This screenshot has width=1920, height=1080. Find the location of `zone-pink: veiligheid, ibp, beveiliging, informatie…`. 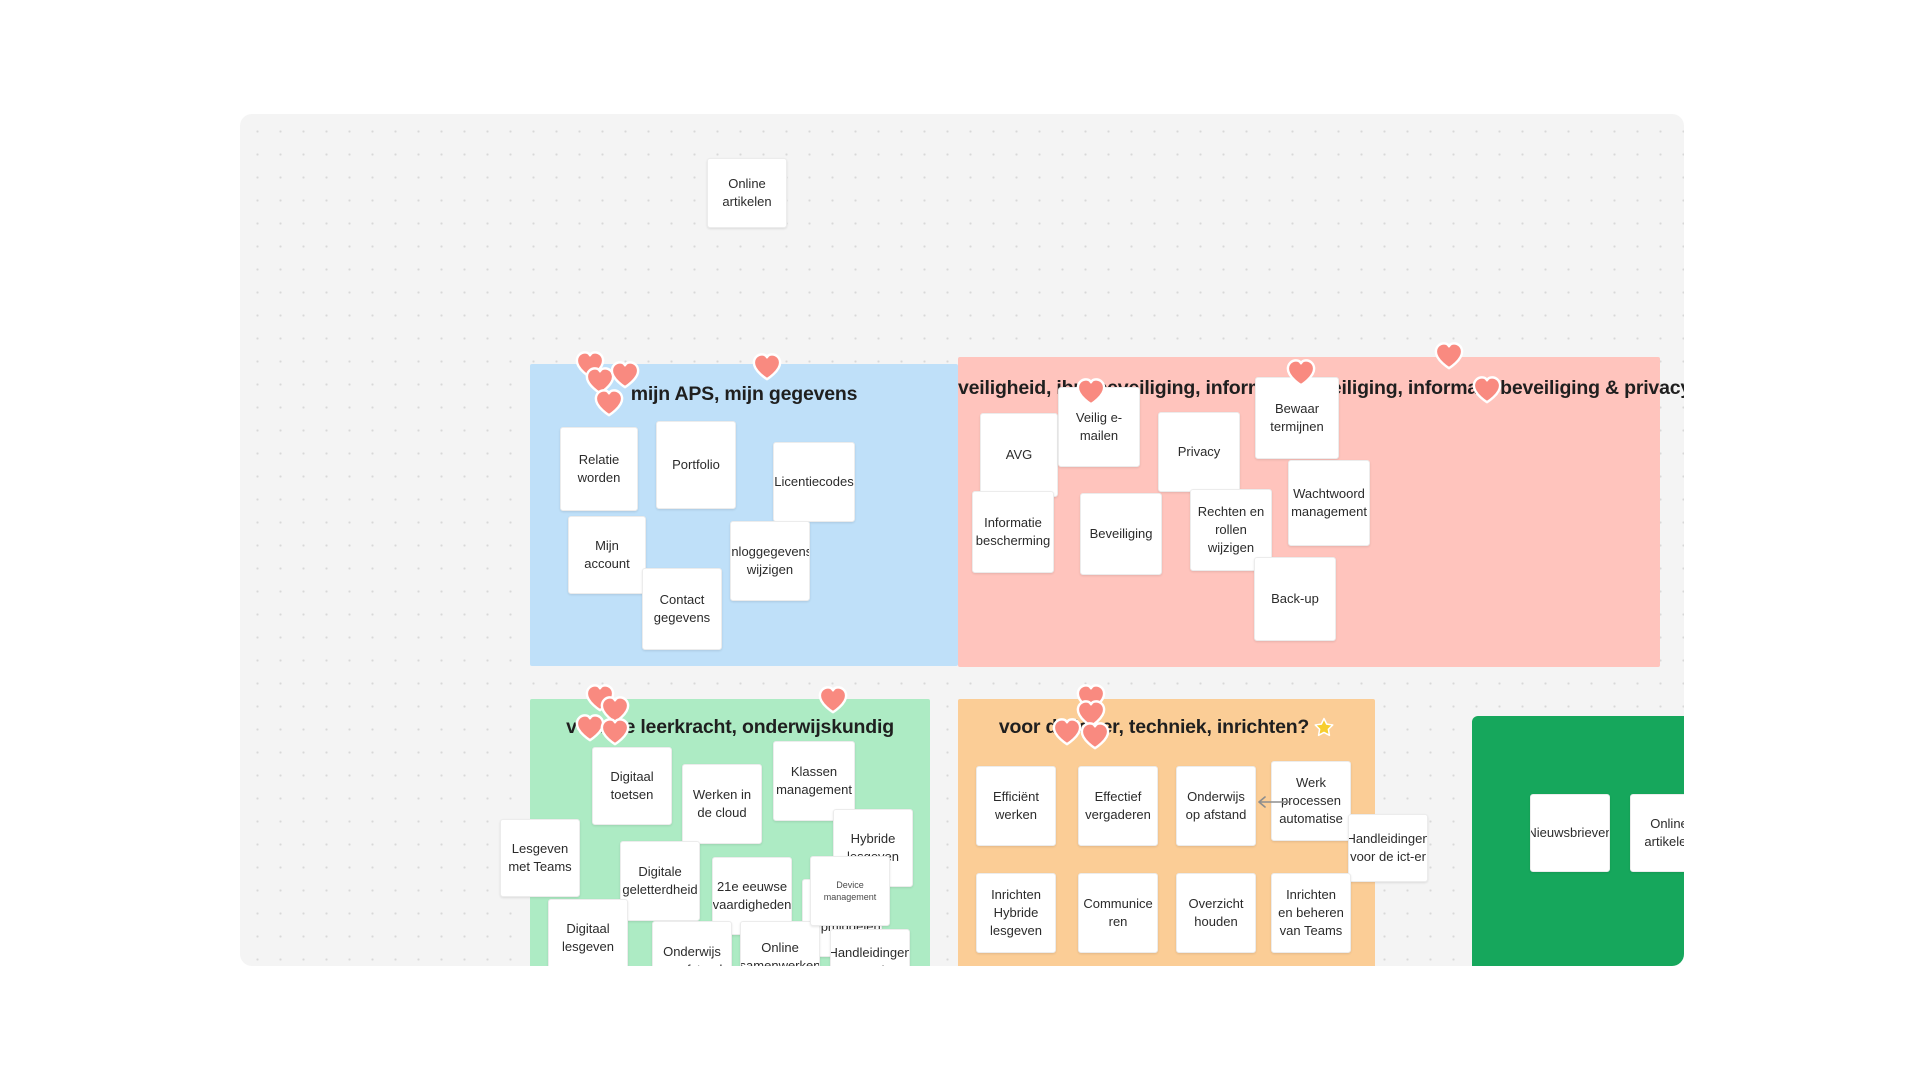

zone-pink: veiligheid, ibp, beveiliging, informatie… is located at coordinates (1321, 512).